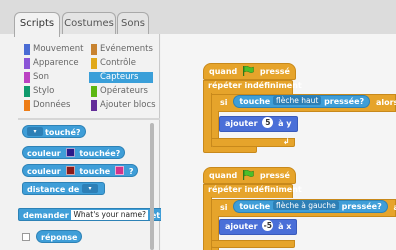 The width and height of the screenshot is (396, 250). What do you see at coordinates (253, 244) in the screenshot?
I see `if-block-end` at bounding box center [253, 244].